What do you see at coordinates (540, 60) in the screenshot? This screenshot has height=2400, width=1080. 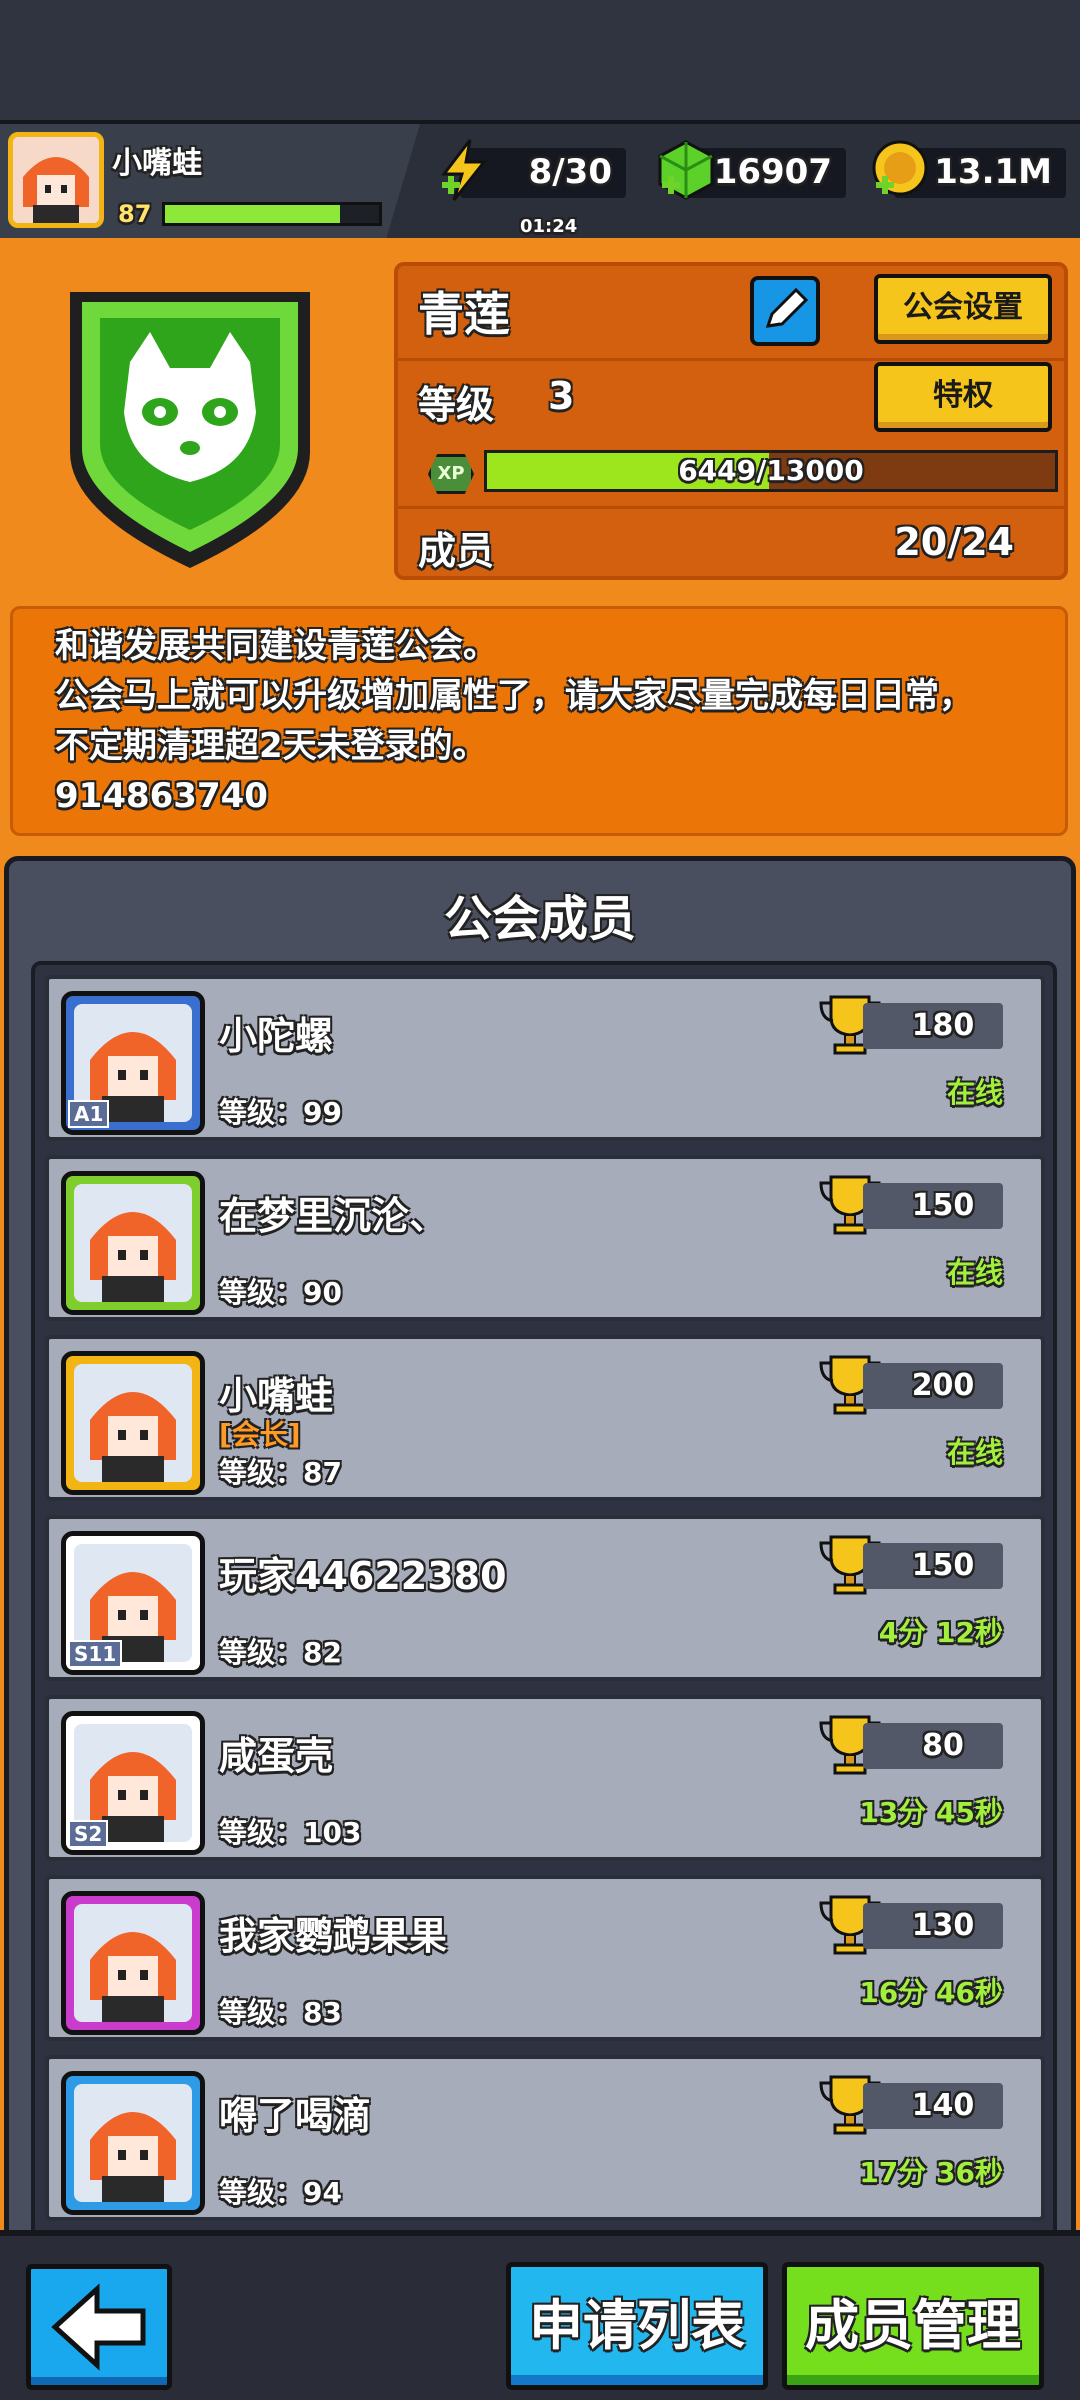 I see `status-bar-area` at bounding box center [540, 60].